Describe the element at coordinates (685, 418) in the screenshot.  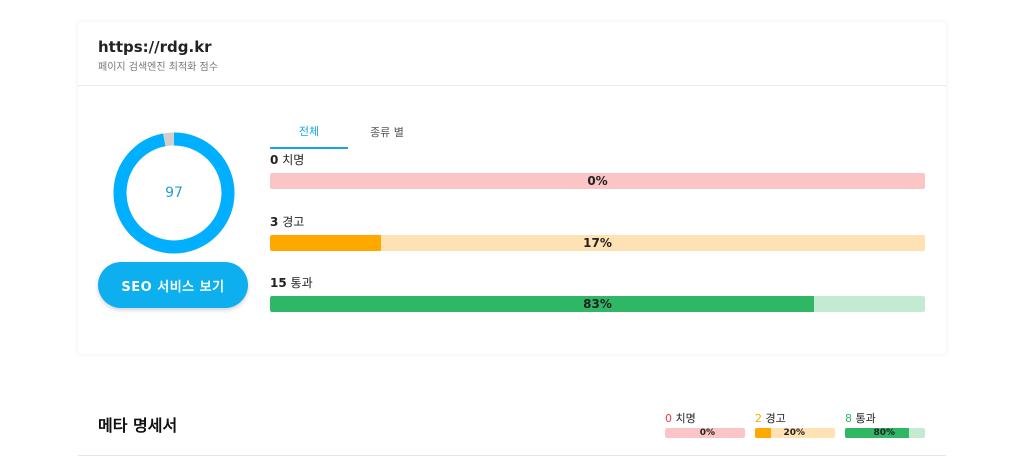
I see `meta-summary-critical-name: 치명` at that location.